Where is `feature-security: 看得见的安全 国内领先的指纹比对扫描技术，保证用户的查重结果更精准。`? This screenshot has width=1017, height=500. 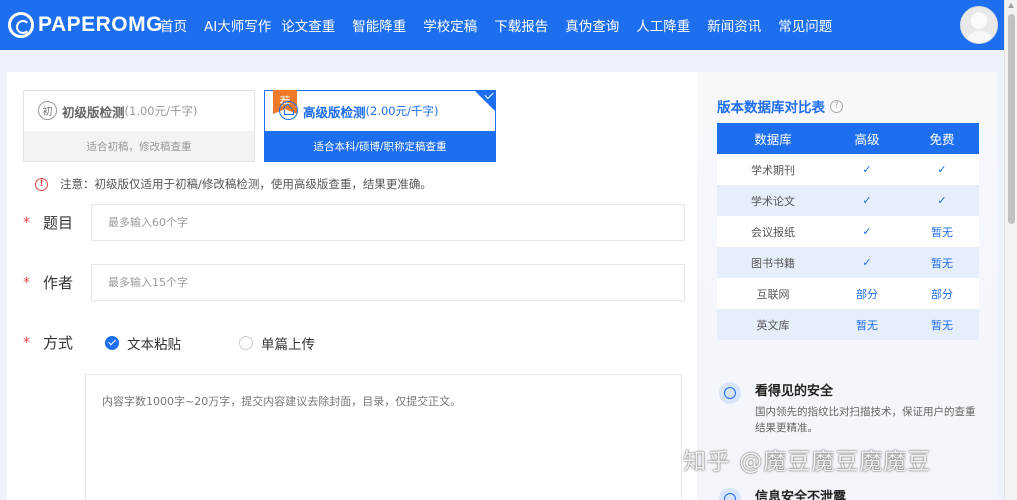
feature-security: 看得见的安全 国内领先的指纹比对扫描技术，保证用户的查重结果更精准。 is located at coordinates (854, 410).